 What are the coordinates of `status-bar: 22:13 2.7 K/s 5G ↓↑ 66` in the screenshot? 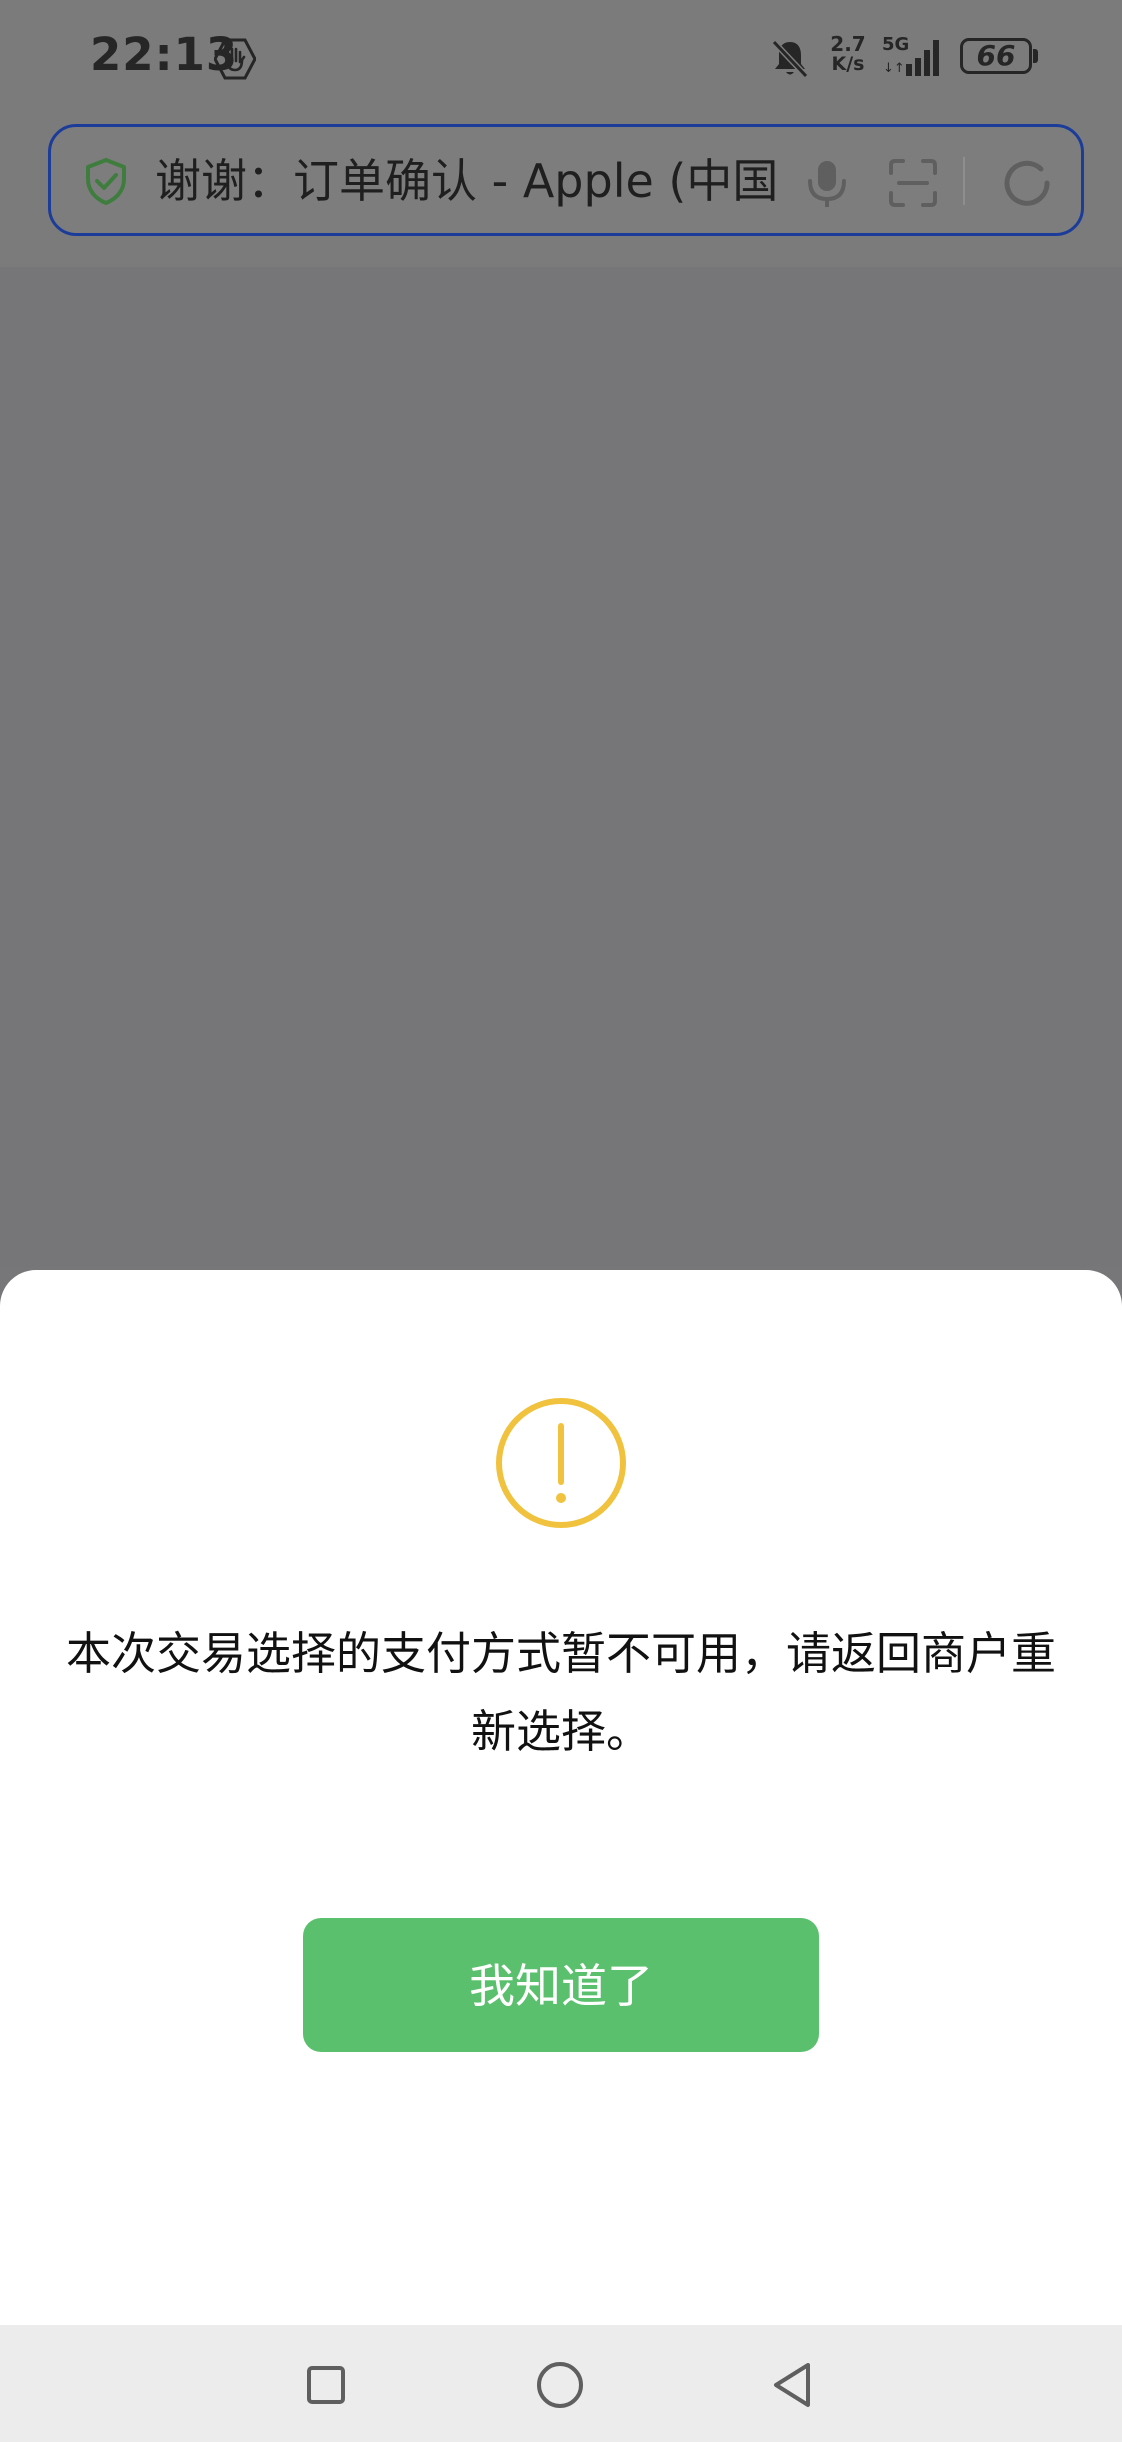 It's located at (561, 57).